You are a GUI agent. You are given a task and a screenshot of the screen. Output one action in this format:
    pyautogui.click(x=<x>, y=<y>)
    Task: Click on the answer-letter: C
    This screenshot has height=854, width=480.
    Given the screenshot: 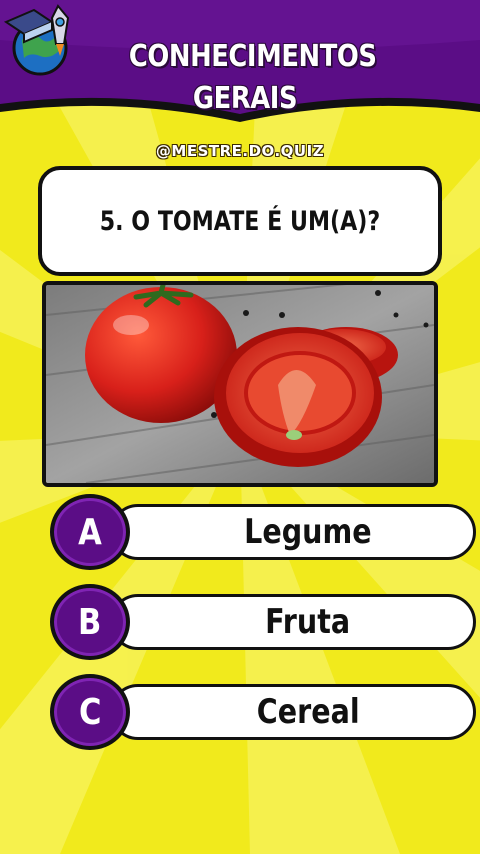 What is the action you would take?
    pyautogui.click(x=90, y=712)
    